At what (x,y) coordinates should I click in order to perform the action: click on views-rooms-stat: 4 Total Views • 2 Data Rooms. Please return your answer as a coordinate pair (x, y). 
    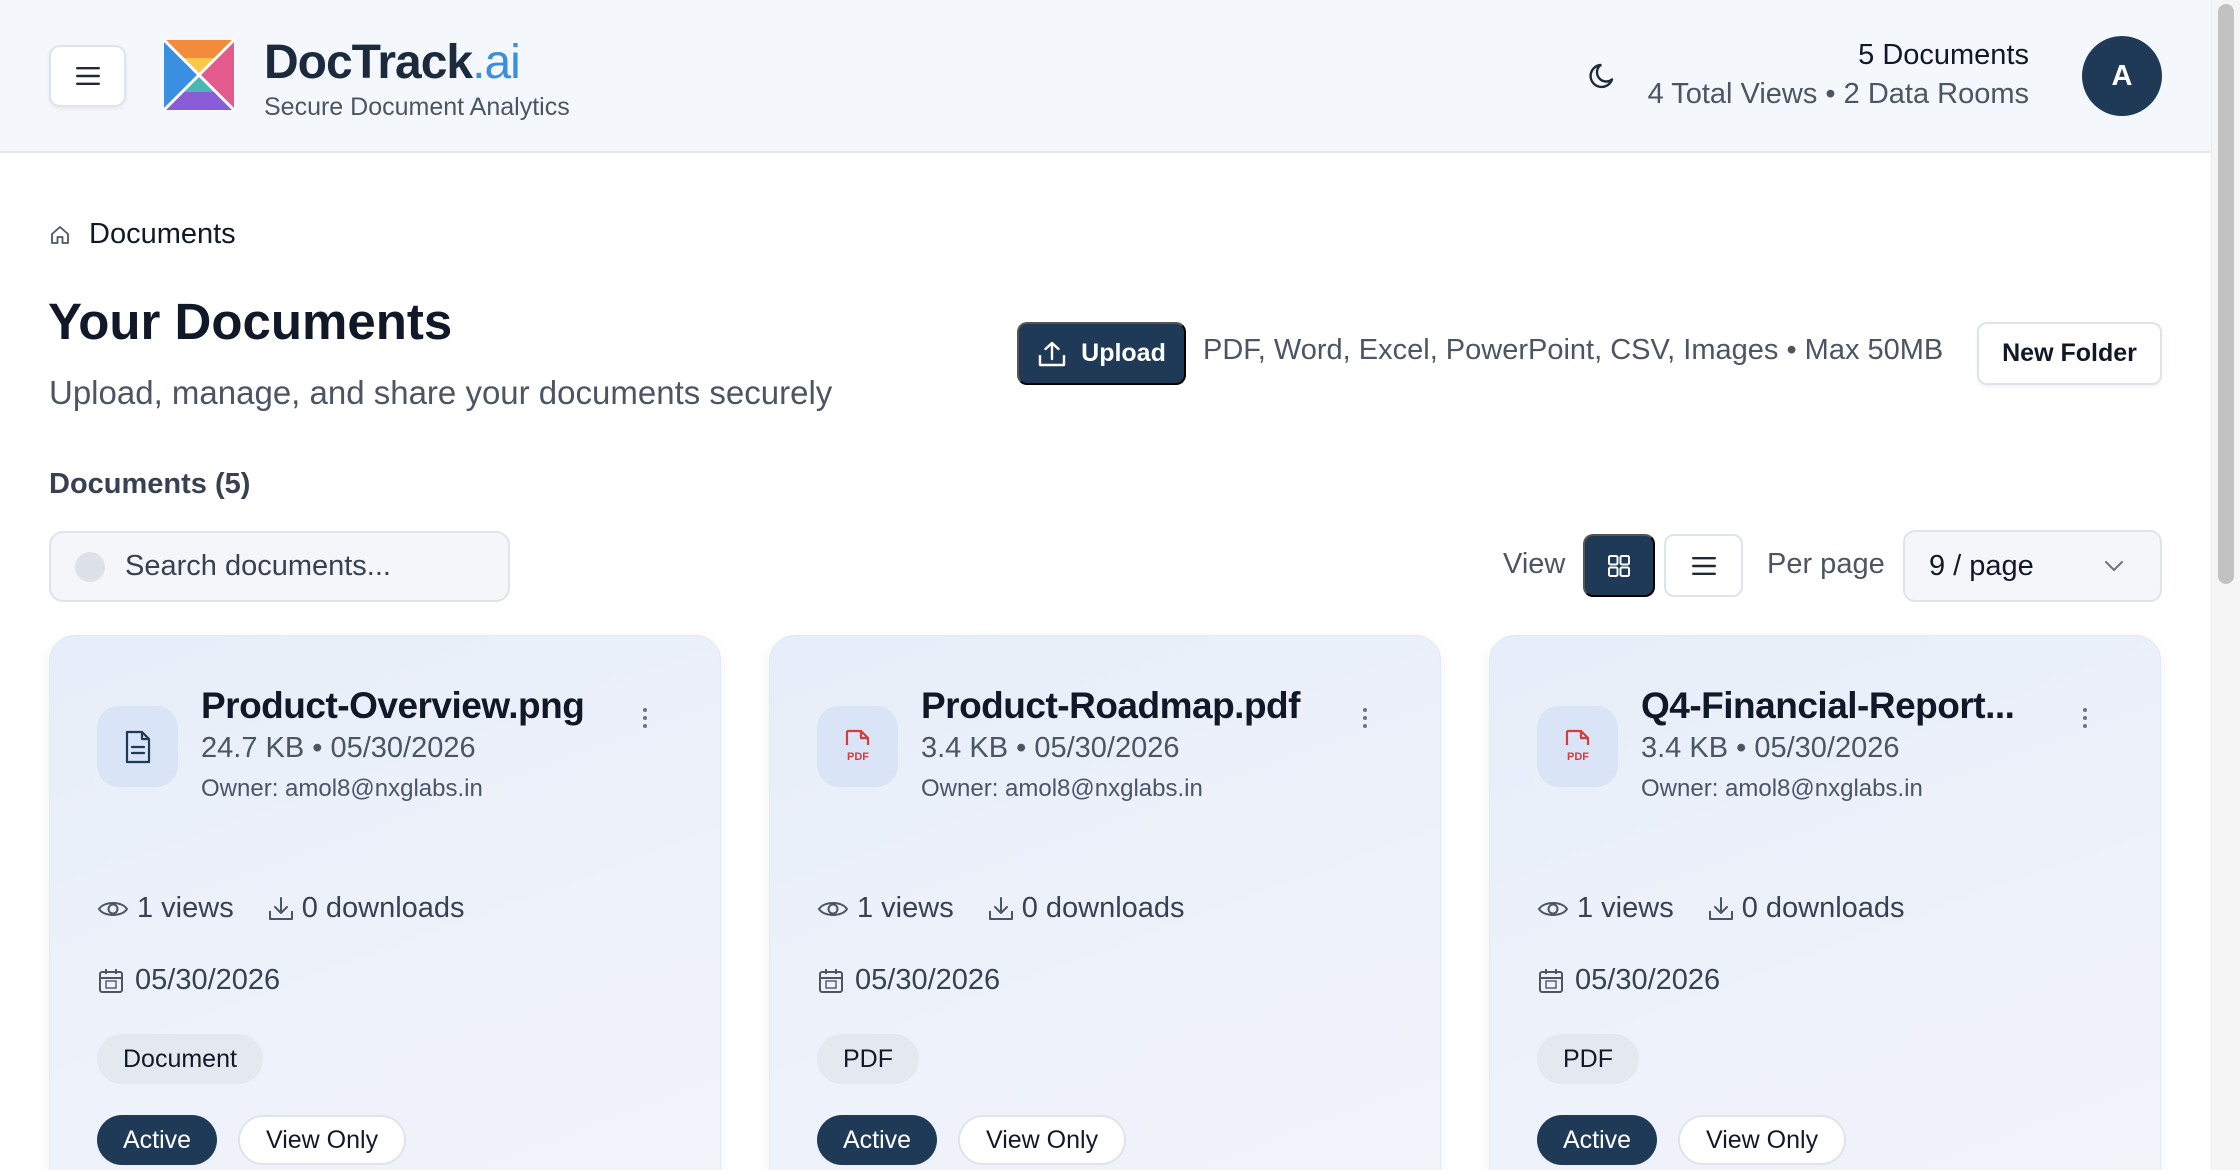
    Looking at the image, I should click on (1838, 94).